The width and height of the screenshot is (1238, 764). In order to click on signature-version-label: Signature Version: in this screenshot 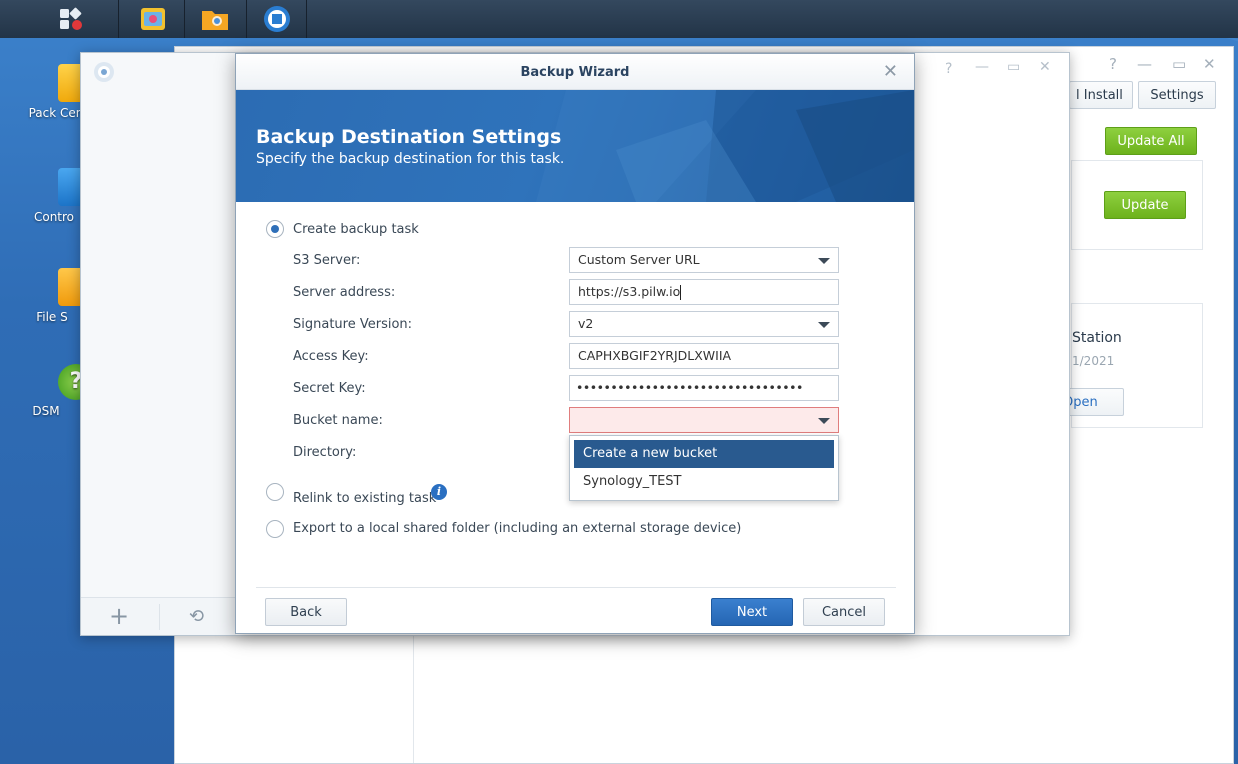, I will do `click(353, 324)`.